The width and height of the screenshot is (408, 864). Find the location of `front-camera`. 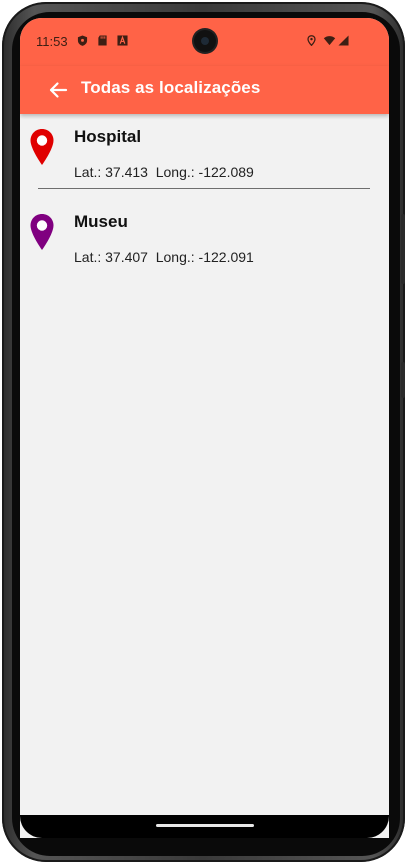

front-camera is located at coordinates (205, 41).